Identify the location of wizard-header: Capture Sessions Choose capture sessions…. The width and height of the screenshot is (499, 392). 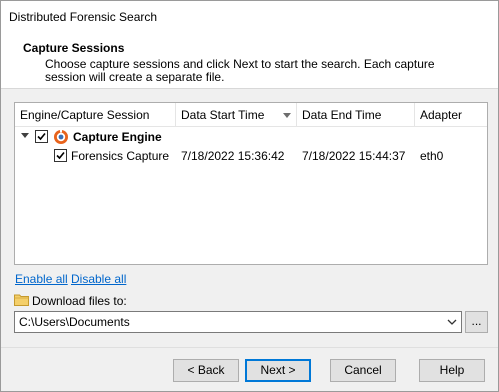
(249, 60).